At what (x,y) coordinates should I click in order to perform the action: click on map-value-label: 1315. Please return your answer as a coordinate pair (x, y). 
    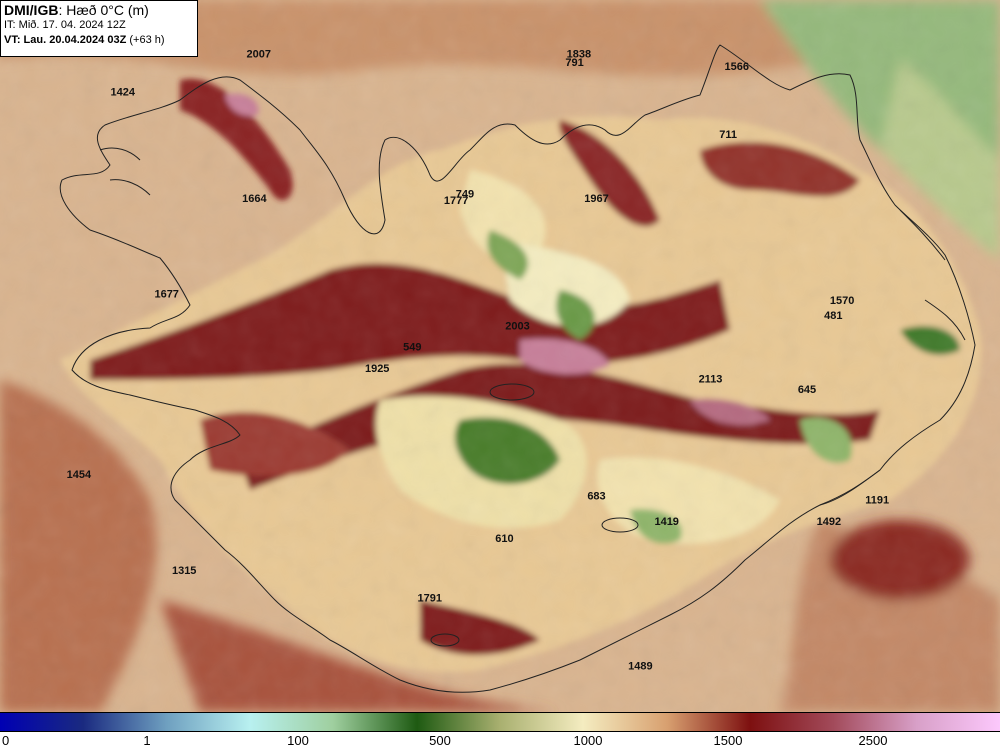
    Looking at the image, I should click on (184, 571).